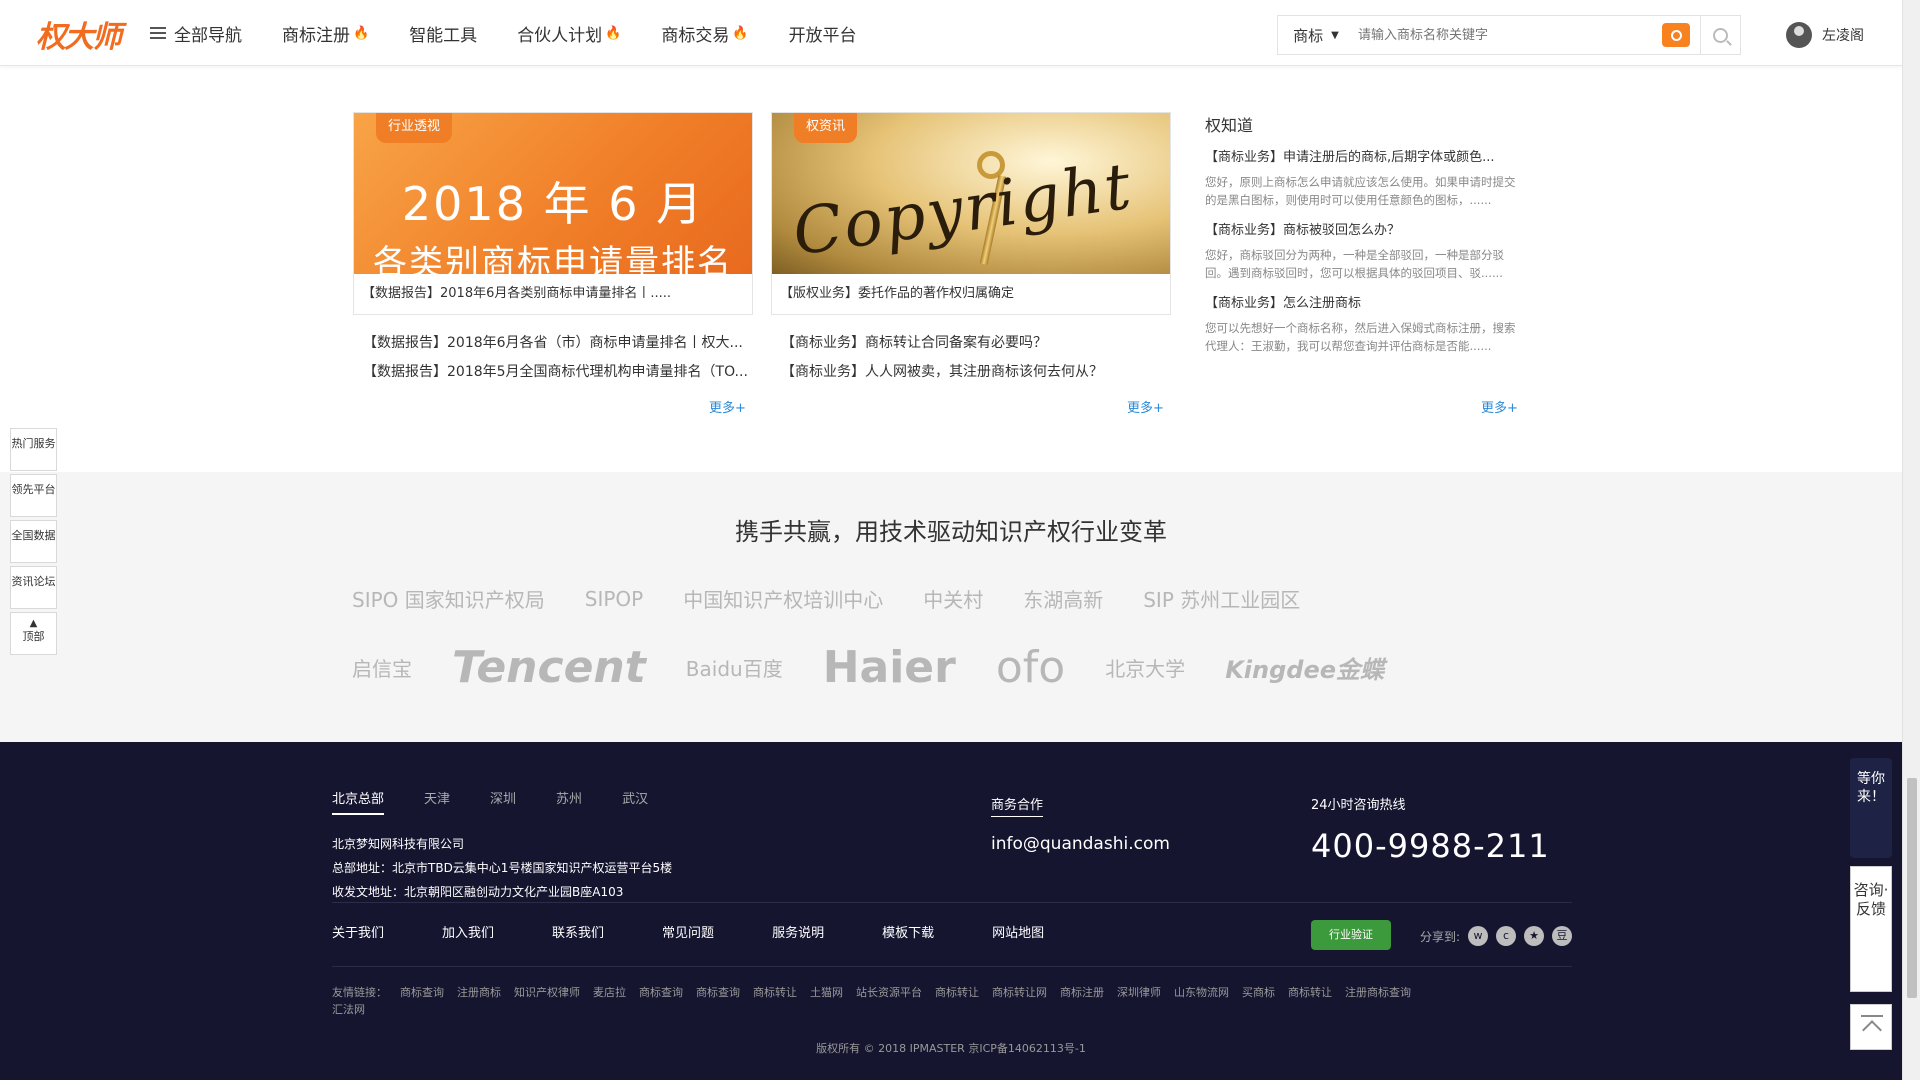 Image resolution: width=1920 pixels, height=1080 pixels. I want to click on footer-link-join: 加入我们, so click(468, 931).